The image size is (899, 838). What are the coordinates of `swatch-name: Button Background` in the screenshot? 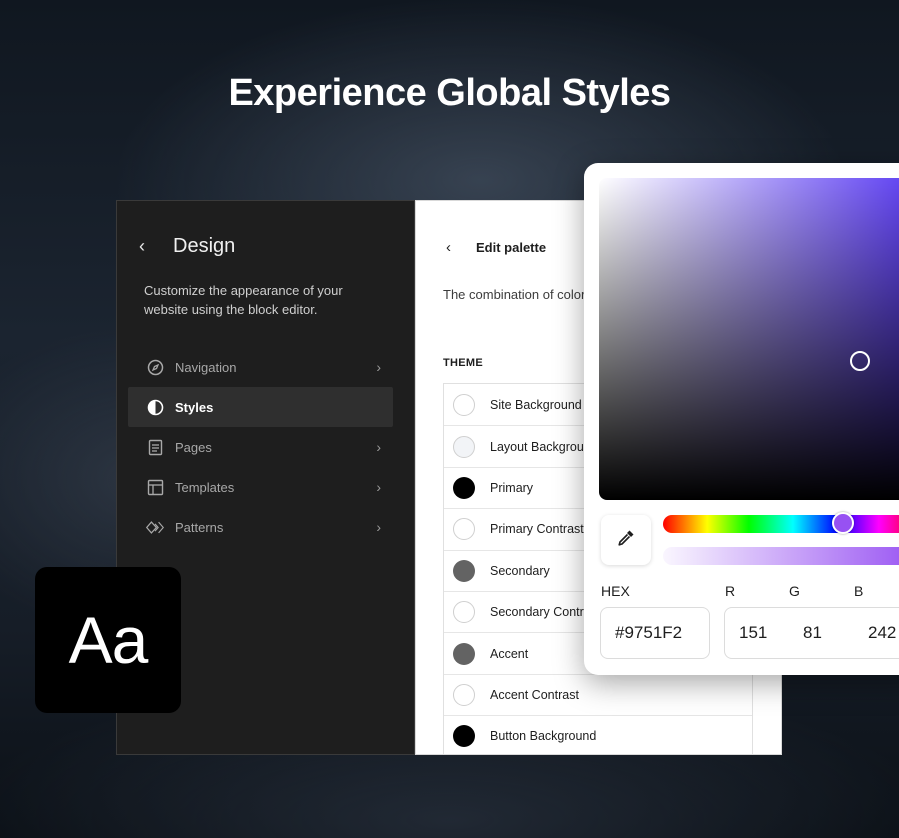 It's located at (543, 736).